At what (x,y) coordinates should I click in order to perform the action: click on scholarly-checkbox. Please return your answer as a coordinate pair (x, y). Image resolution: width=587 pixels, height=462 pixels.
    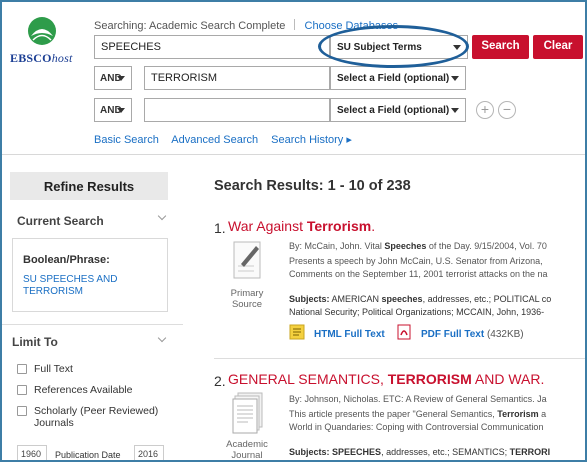
    Looking at the image, I should click on (22, 411).